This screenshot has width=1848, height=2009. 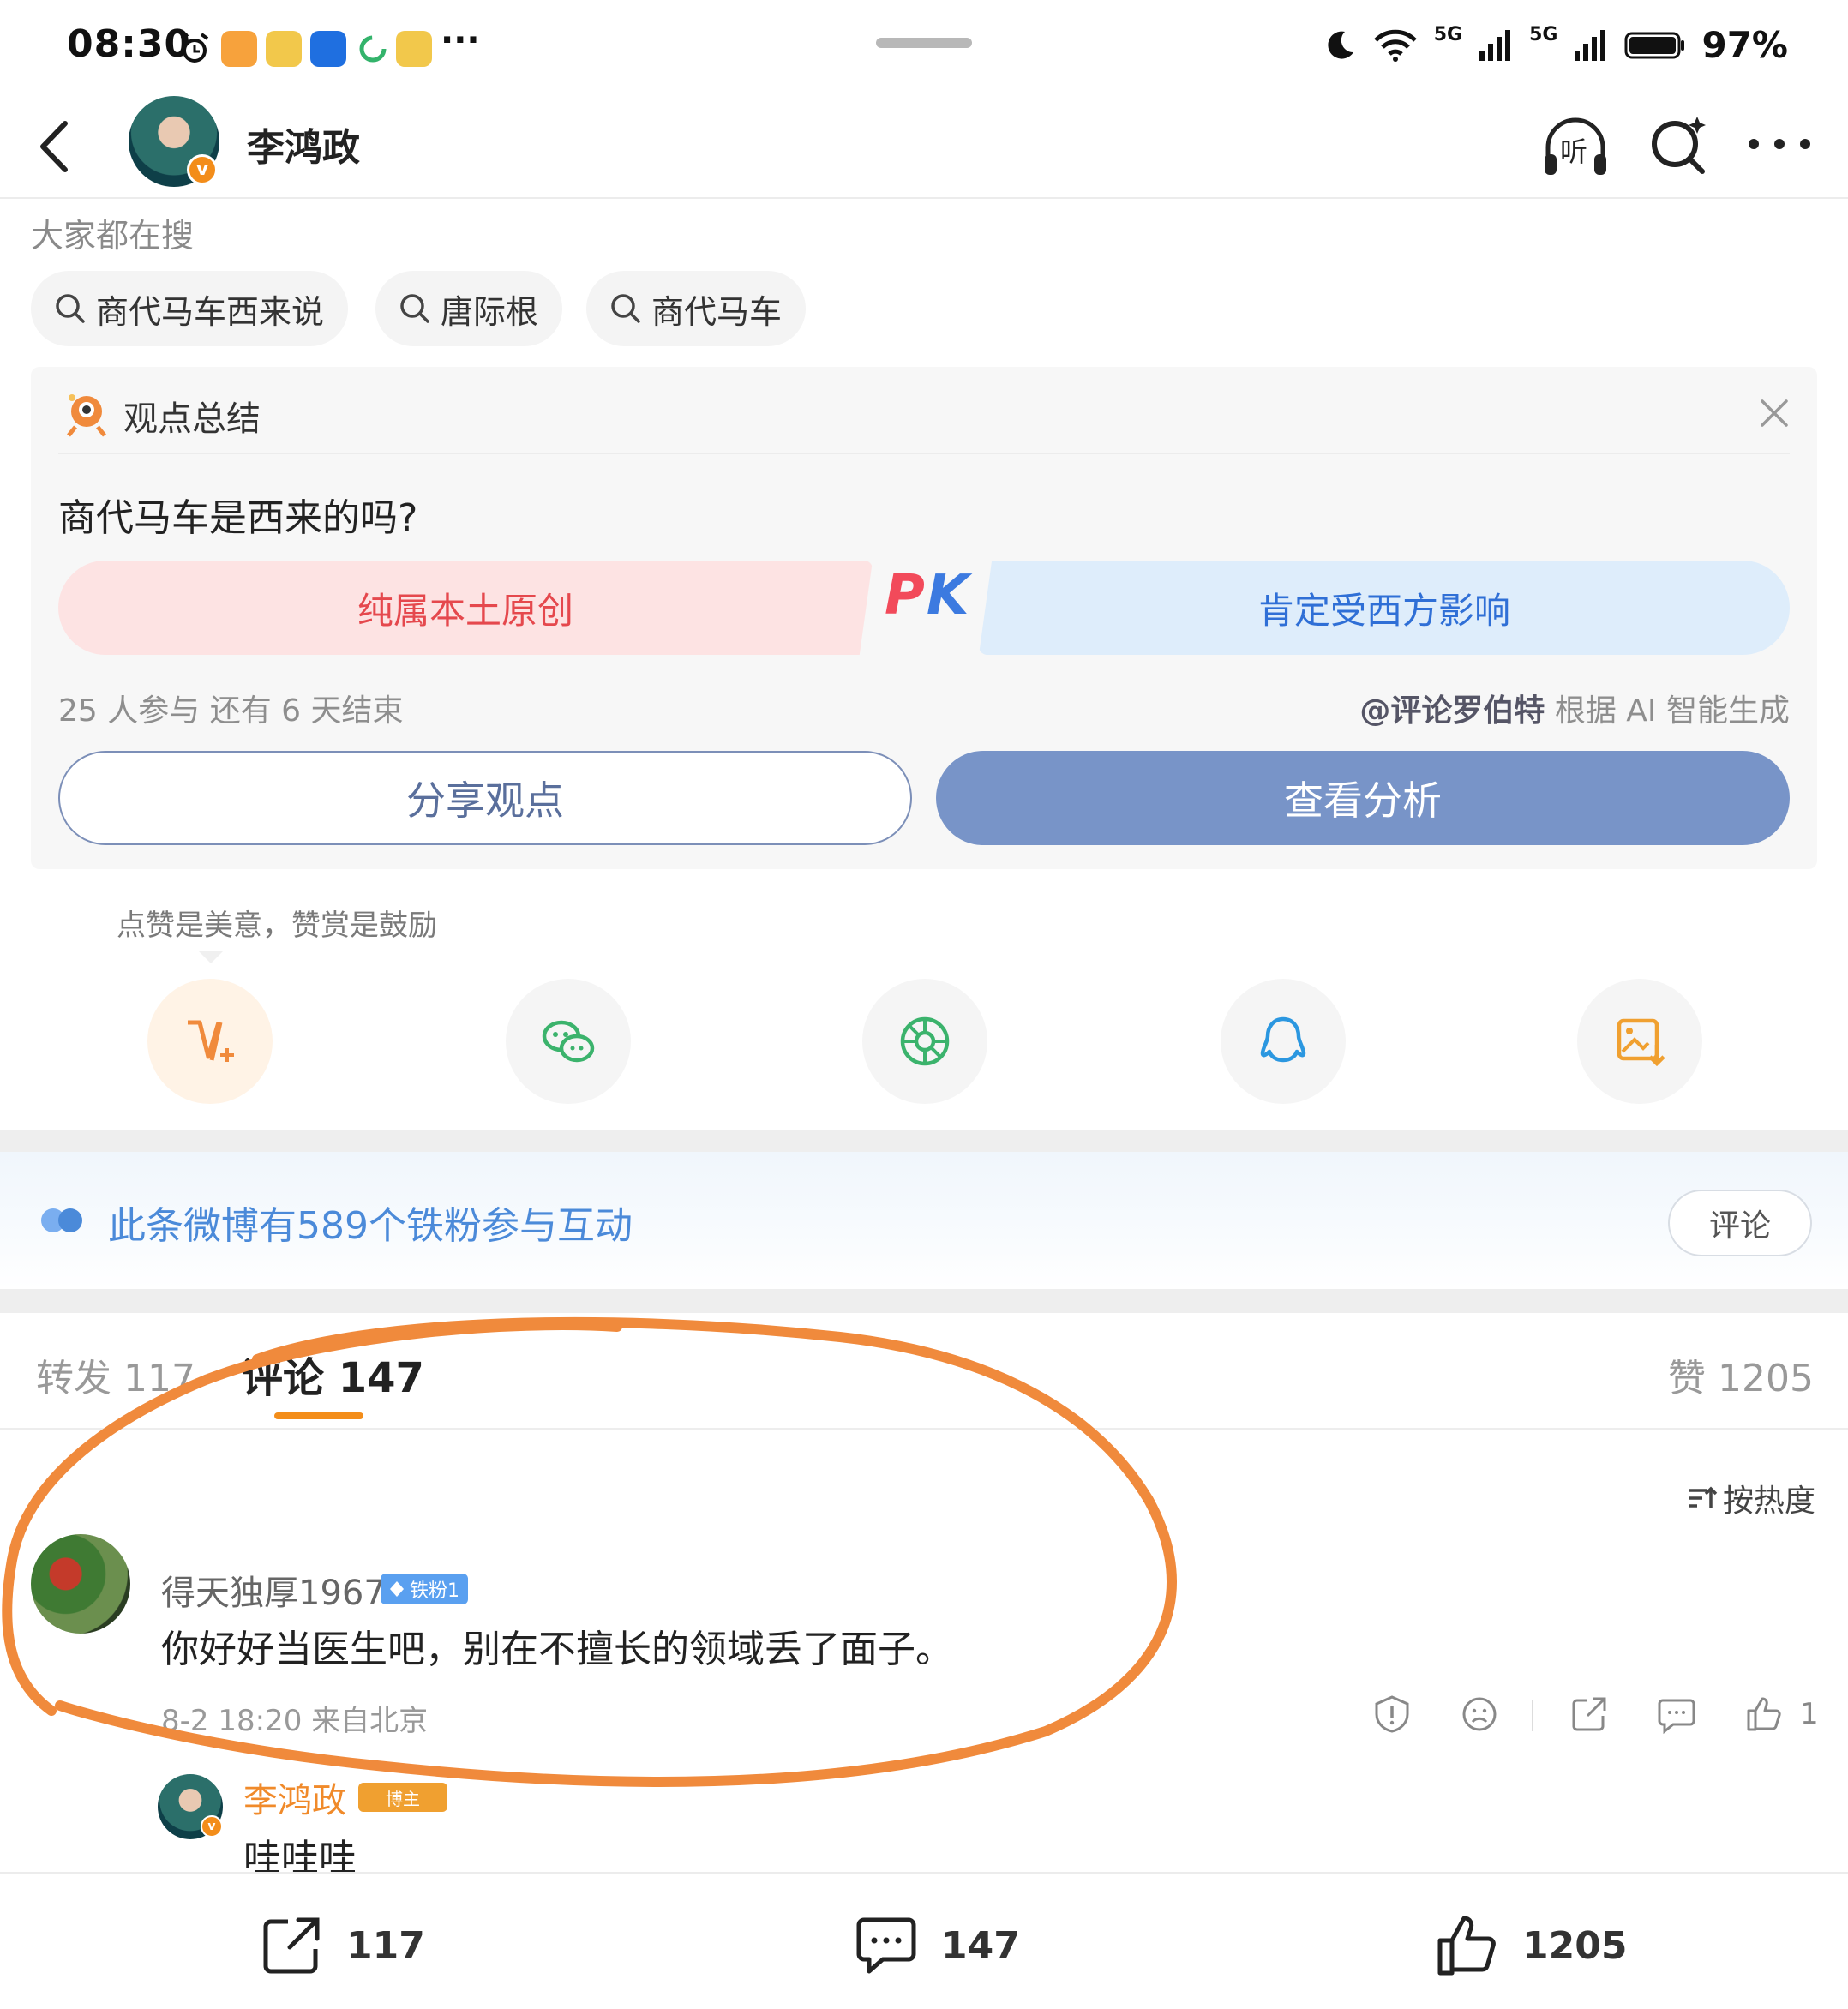 I want to click on pk-label: PK, so click(x=928, y=595).